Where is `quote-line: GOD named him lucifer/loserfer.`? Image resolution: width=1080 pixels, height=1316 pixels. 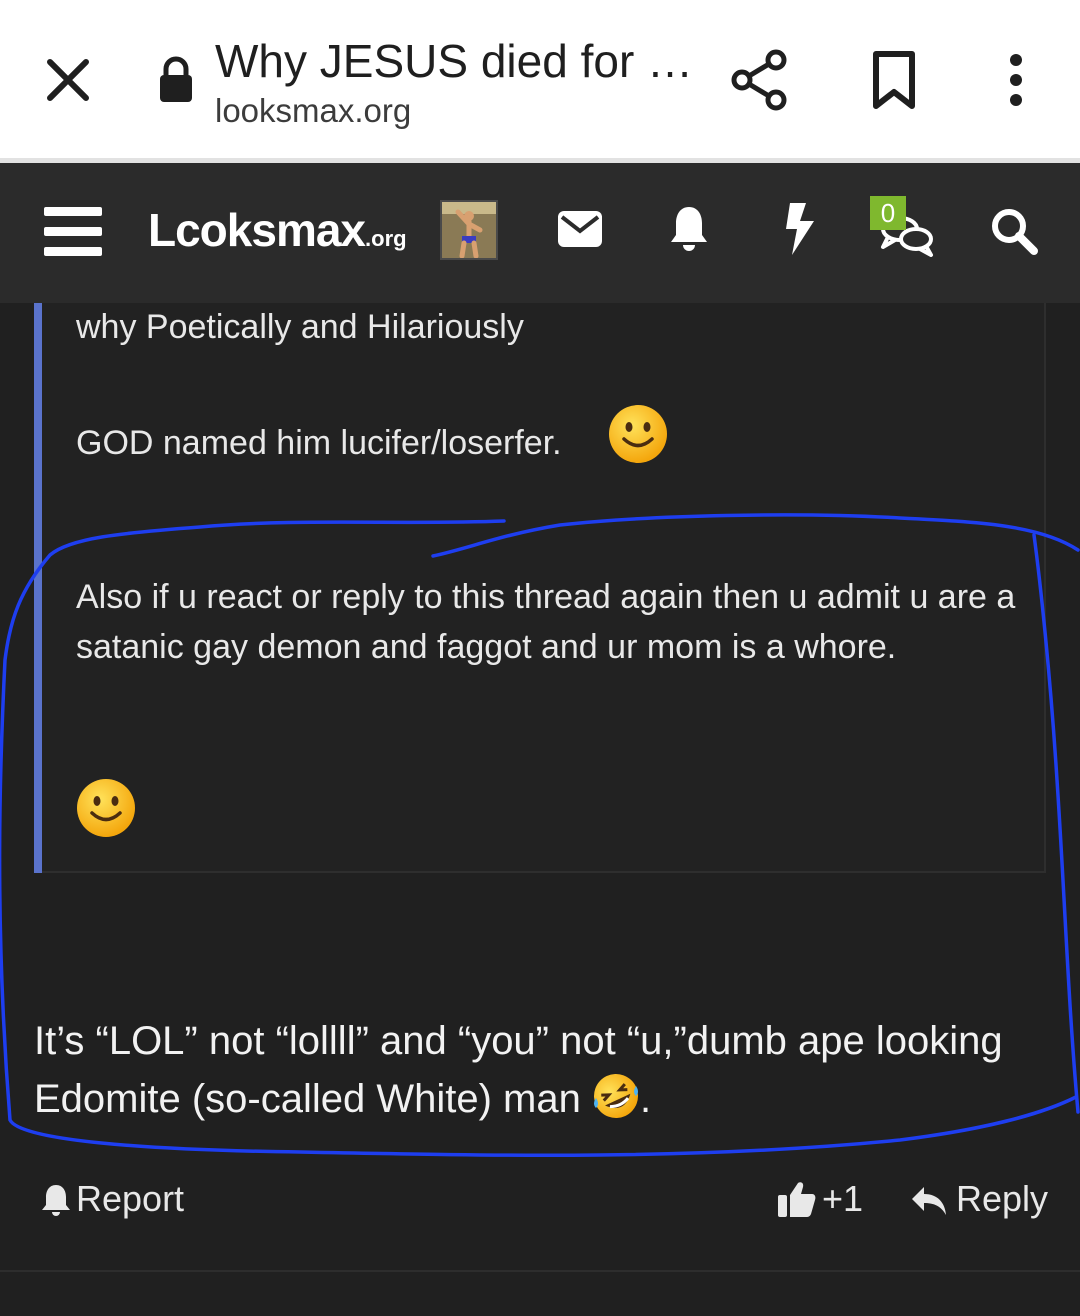
quote-line: GOD named him lucifer/loserfer. is located at coordinates (319, 443).